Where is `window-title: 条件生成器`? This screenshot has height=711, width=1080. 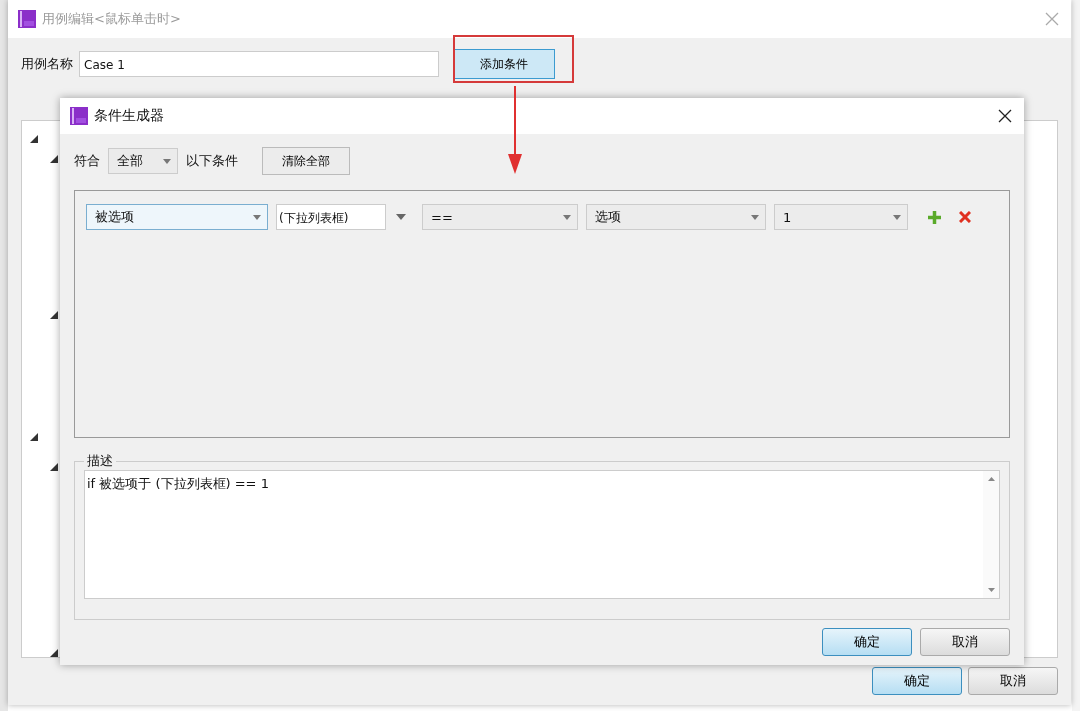
window-title: 条件生成器 is located at coordinates (129, 116).